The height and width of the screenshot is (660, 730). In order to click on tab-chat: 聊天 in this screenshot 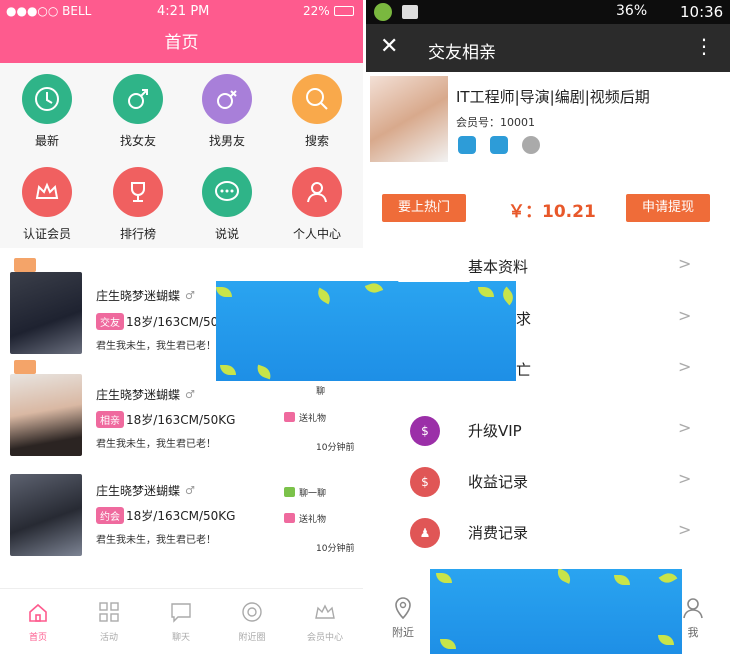, I will do `click(181, 622)`.